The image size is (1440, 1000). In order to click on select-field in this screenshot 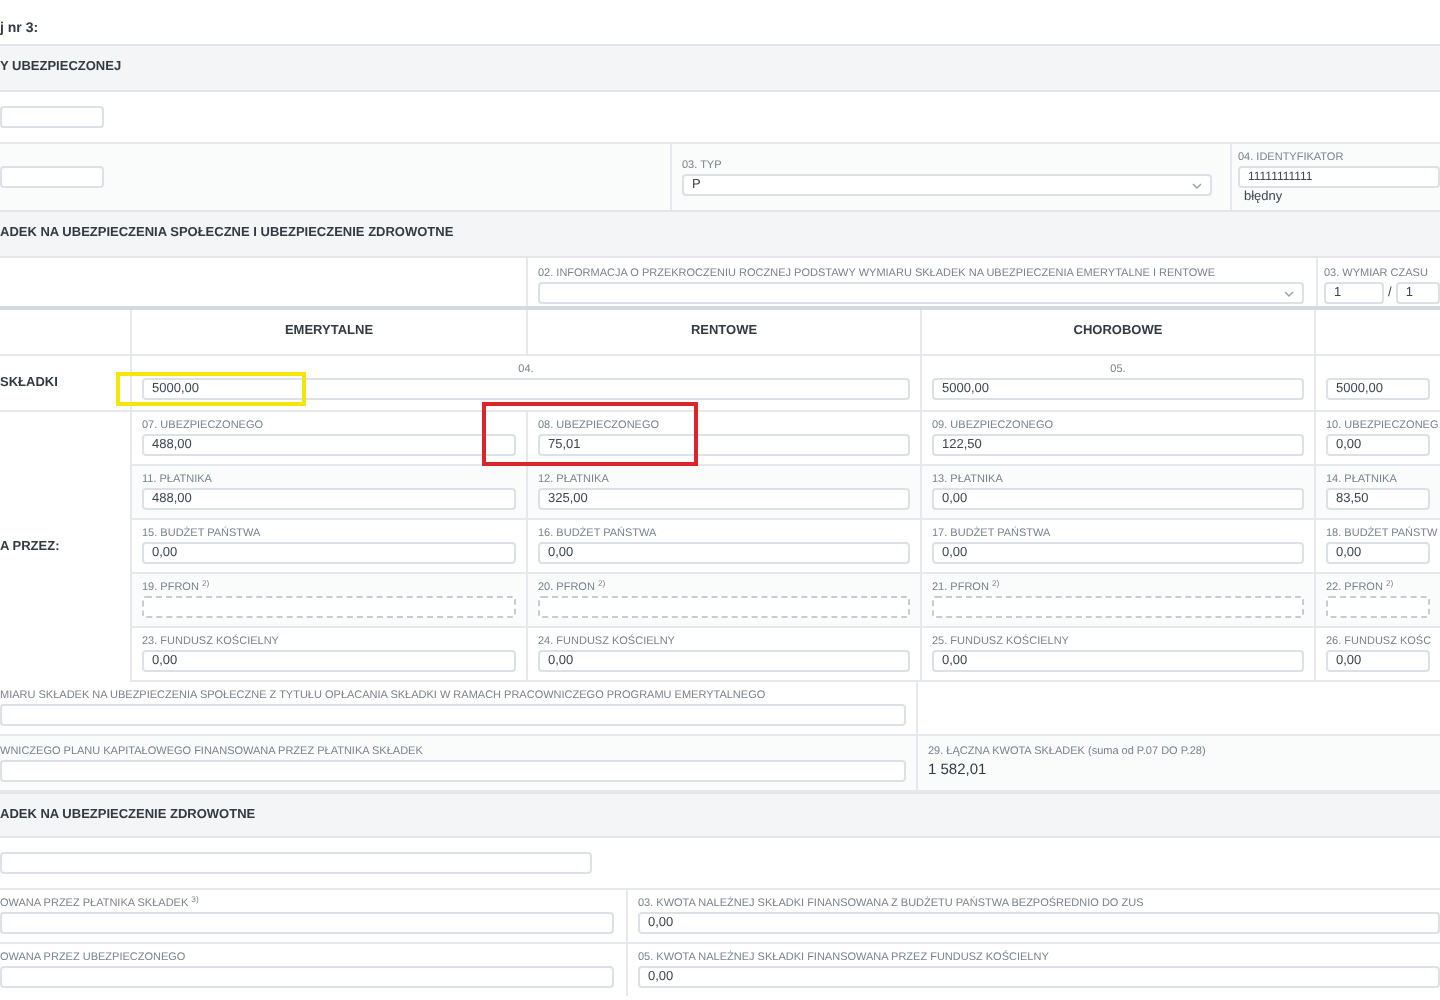, I will do `click(921, 293)`.